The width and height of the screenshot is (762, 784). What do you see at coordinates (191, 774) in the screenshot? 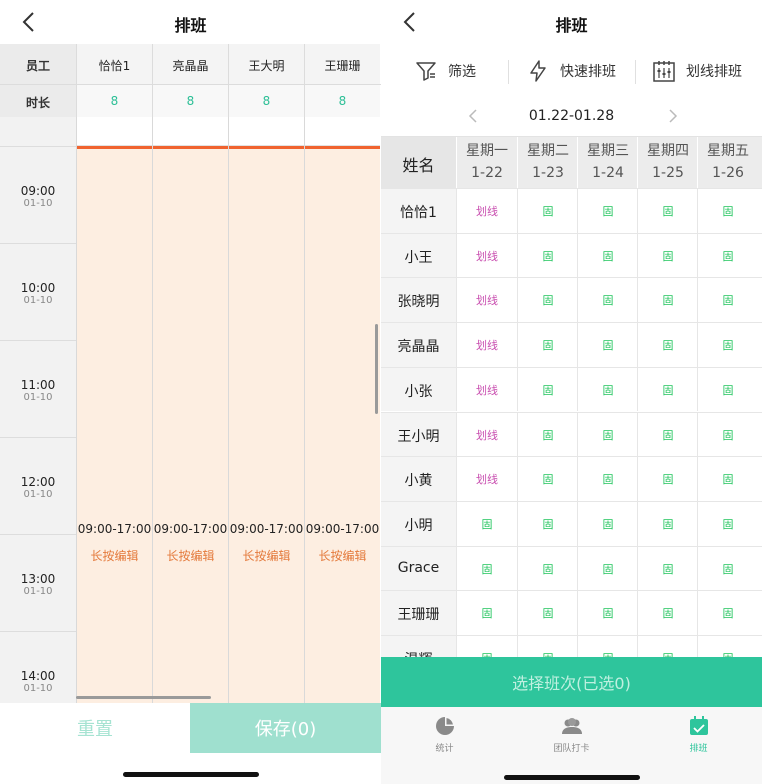
I see `home-indicator` at bounding box center [191, 774].